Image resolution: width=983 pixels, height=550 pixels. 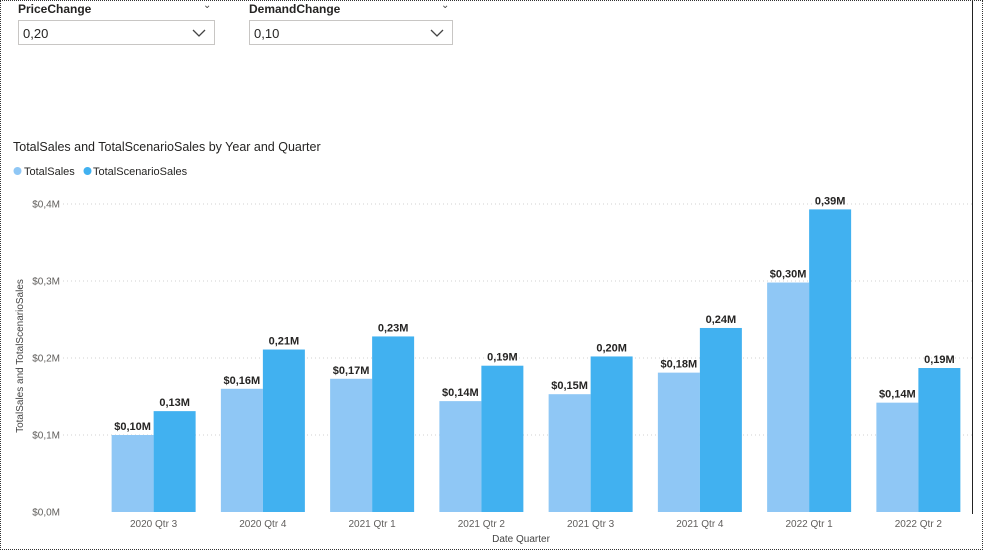 I want to click on x-tick-label: 2021 Qtr 1, so click(x=372, y=524).